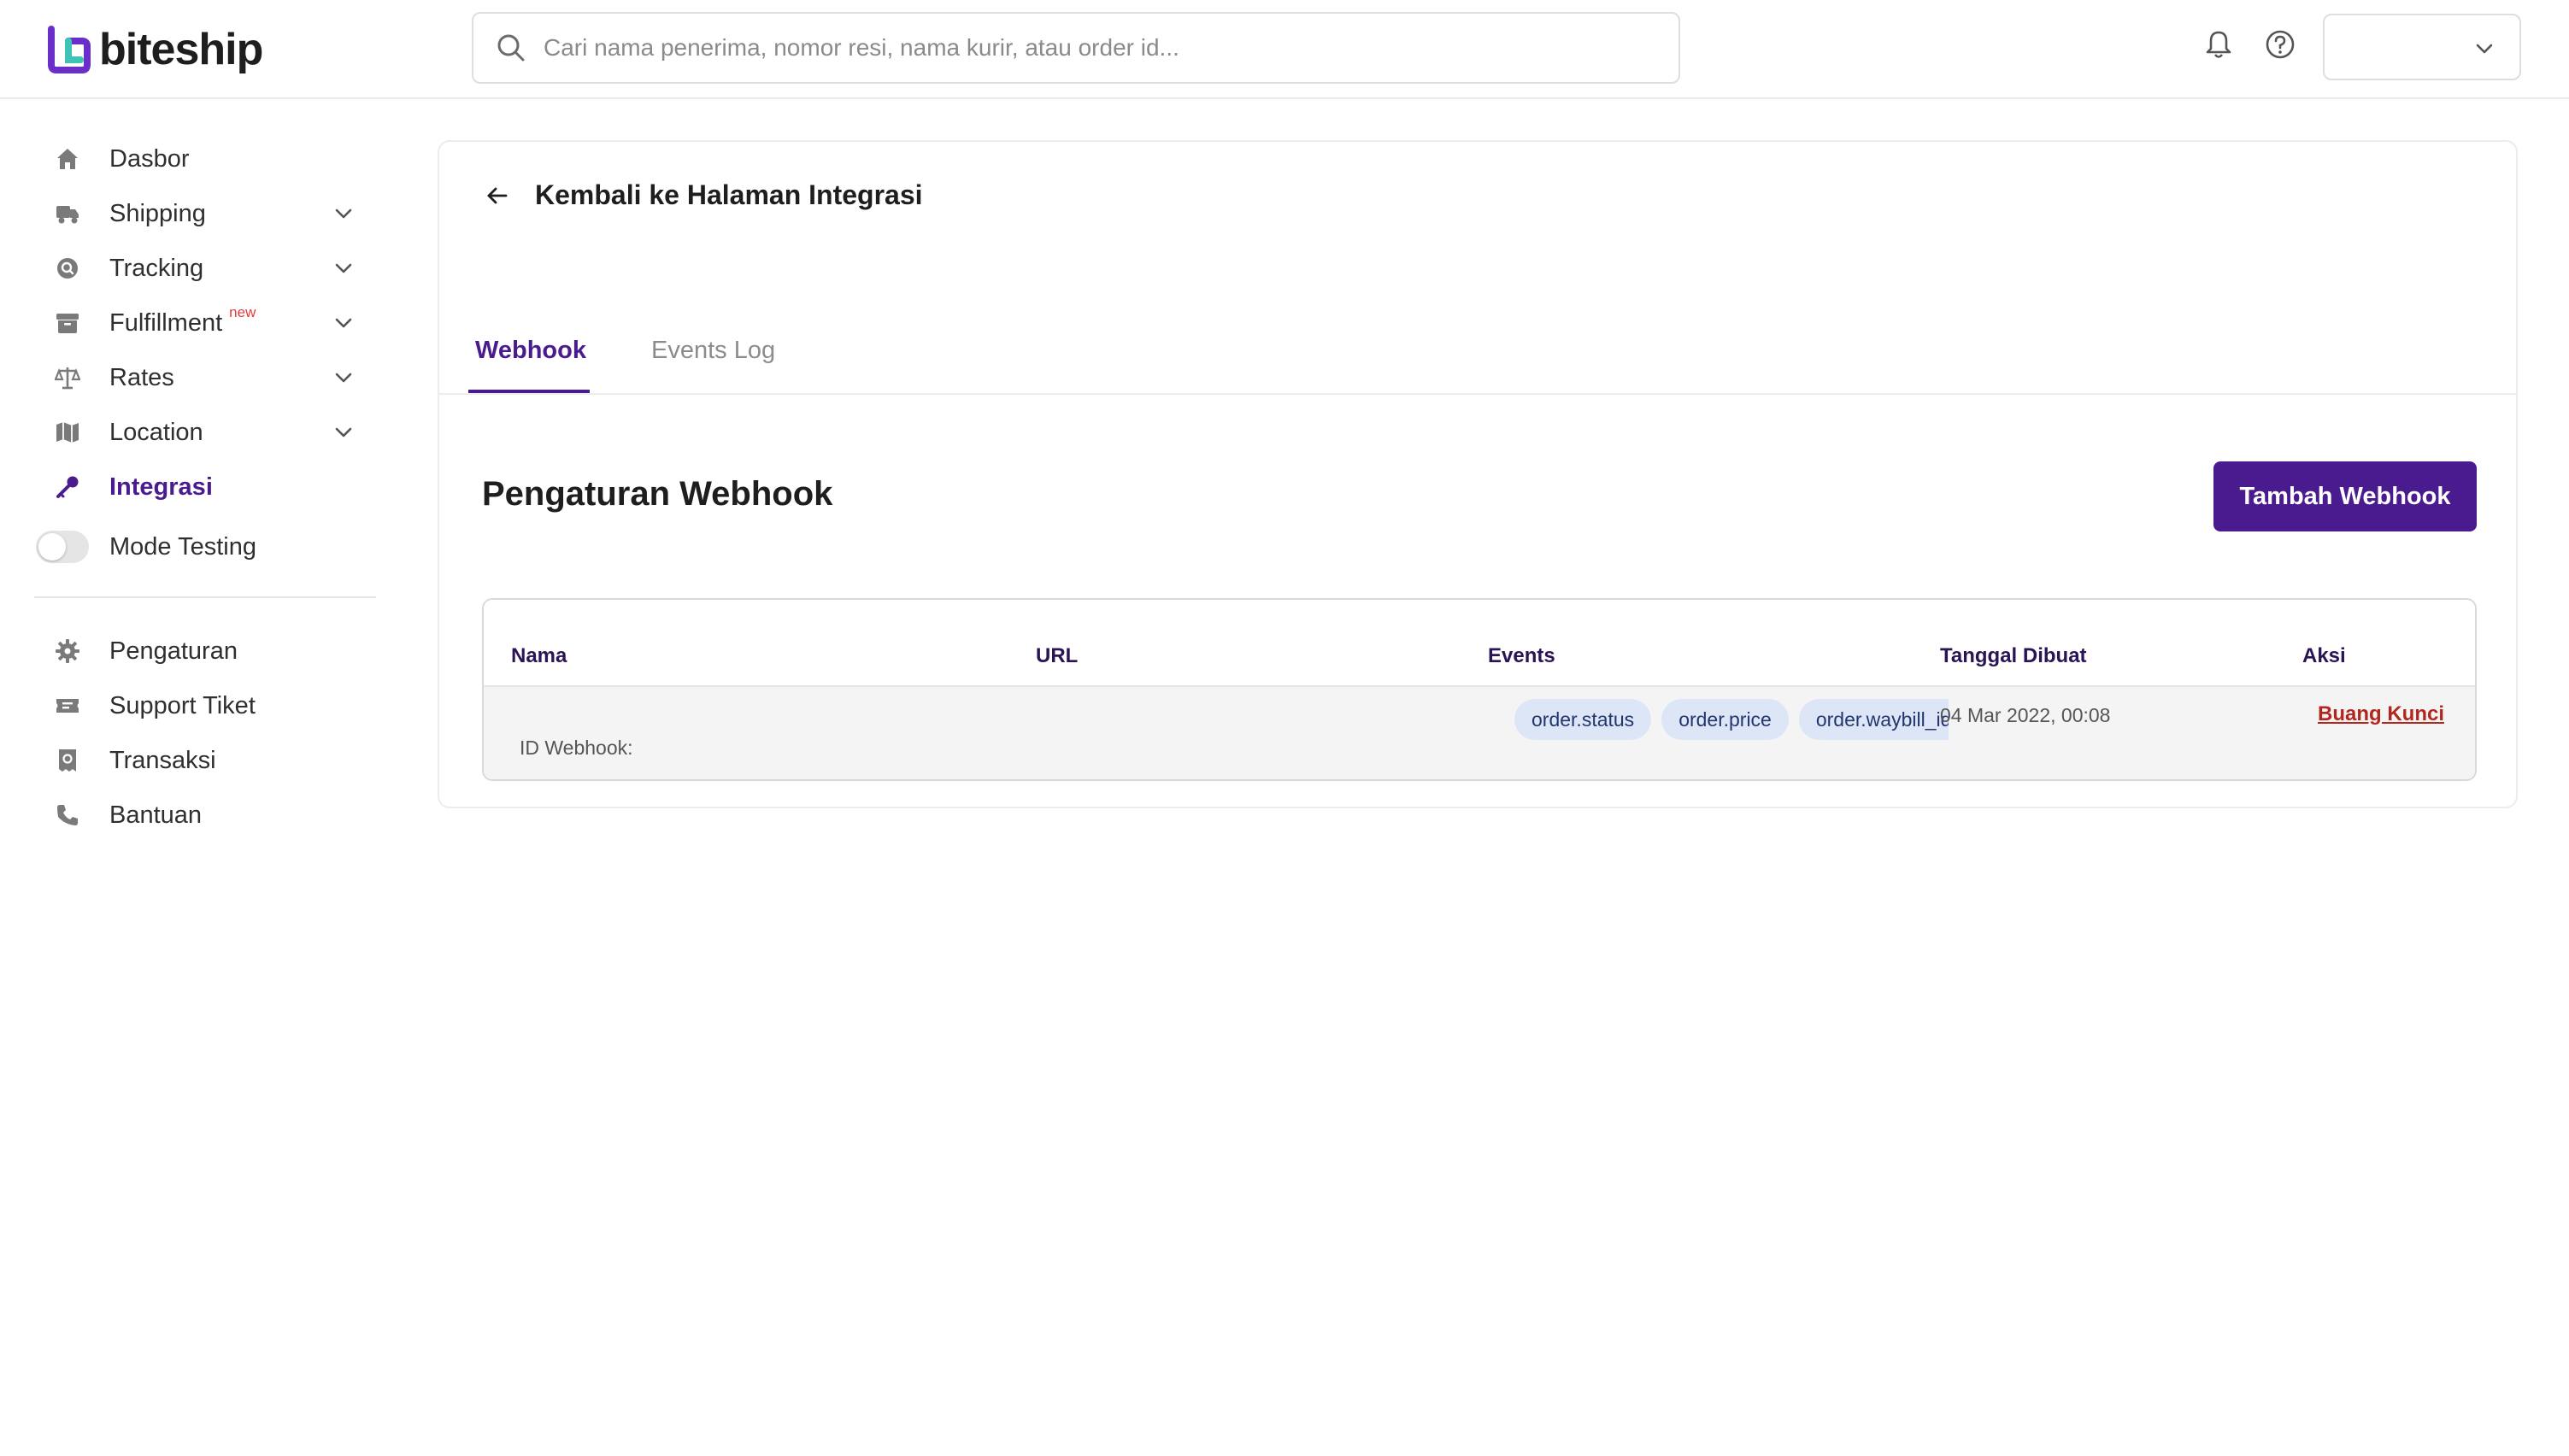 The image size is (2569, 1456). Describe the element at coordinates (539, 656) in the screenshot. I see `column-header-nama: Nama` at that location.